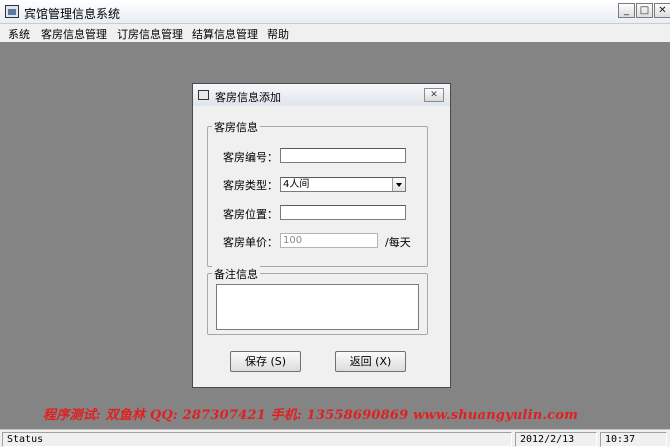 This screenshot has height=447, width=670. Describe the element at coordinates (257, 439) in the screenshot. I see `status-text: Status` at that location.